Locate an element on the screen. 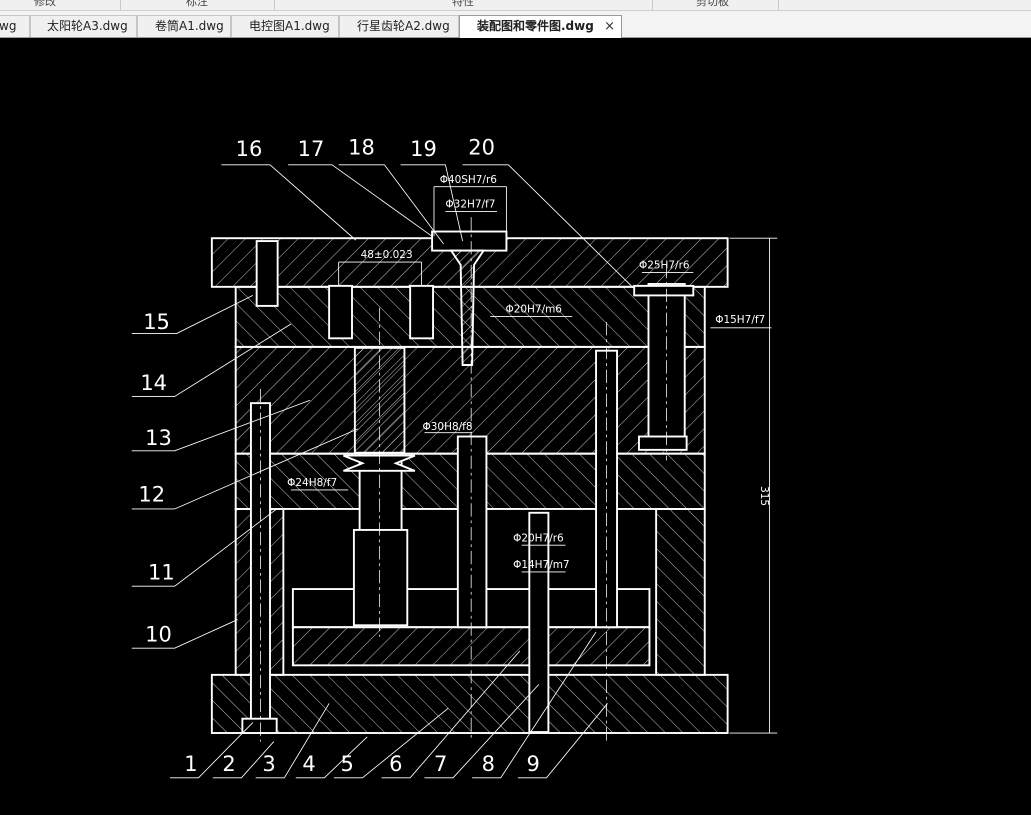  tab-label: 装配图和零件图.dwg is located at coordinates (535, 26).